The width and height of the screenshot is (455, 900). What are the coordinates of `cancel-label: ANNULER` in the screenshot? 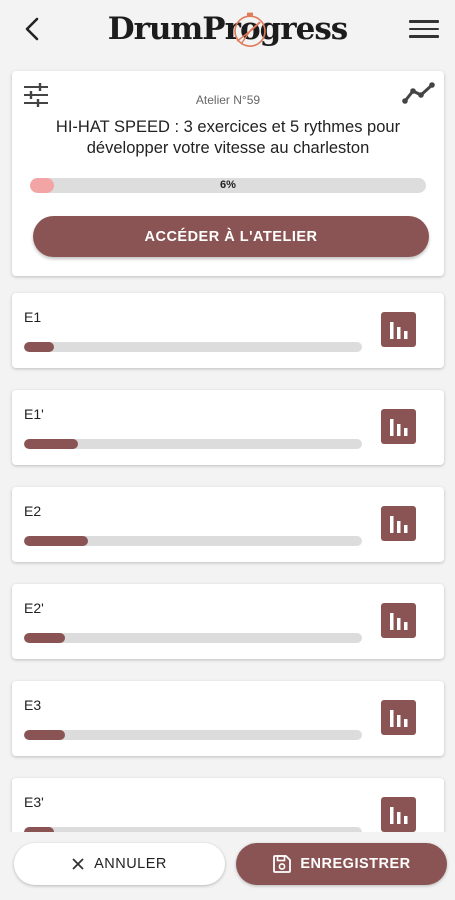 It's located at (130, 864).